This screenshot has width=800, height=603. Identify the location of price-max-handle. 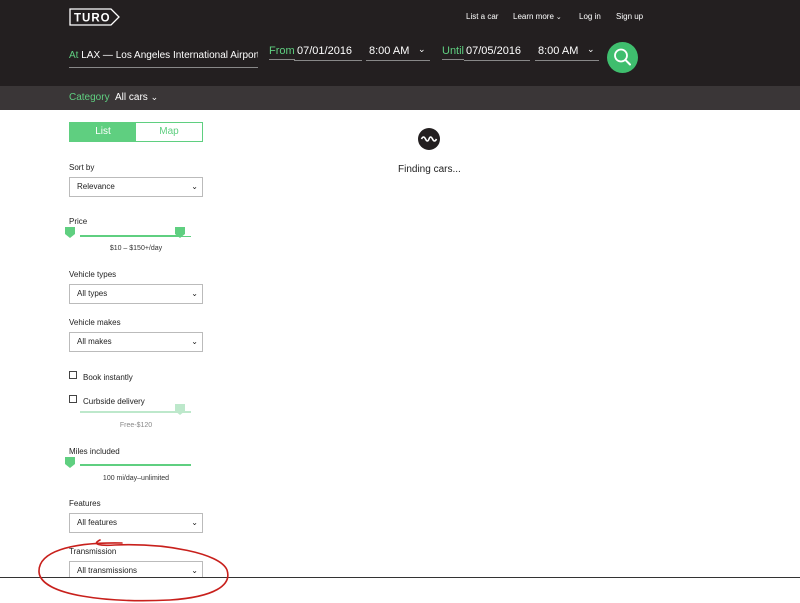
(180, 232).